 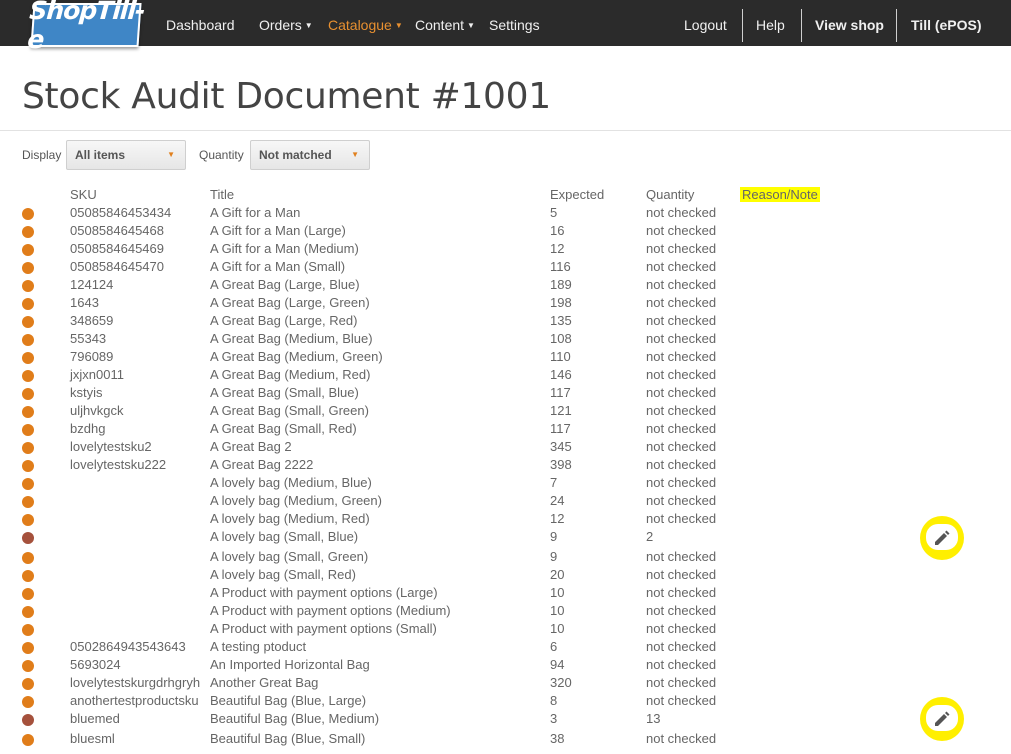 I want to click on shoptill-logo: ShopTill-e, so click(x=85, y=27).